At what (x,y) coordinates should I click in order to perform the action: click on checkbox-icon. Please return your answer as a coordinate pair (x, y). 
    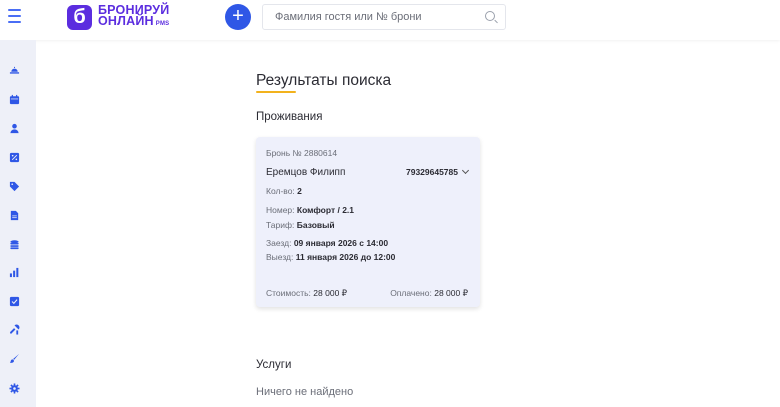
    Looking at the image, I should click on (14, 301).